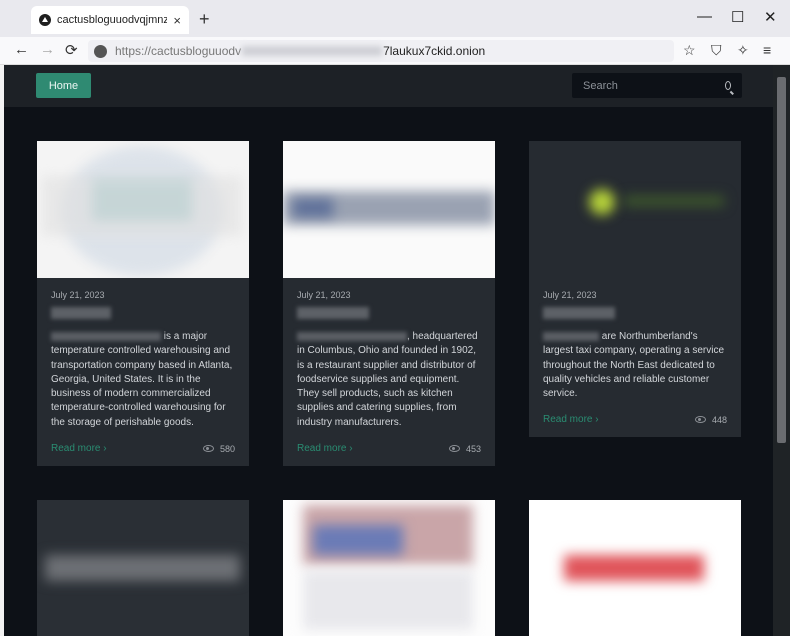 The height and width of the screenshot is (636, 790). What do you see at coordinates (781, 260) in the screenshot?
I see `scrollbar-thumb` at bounding box center [781, 260].